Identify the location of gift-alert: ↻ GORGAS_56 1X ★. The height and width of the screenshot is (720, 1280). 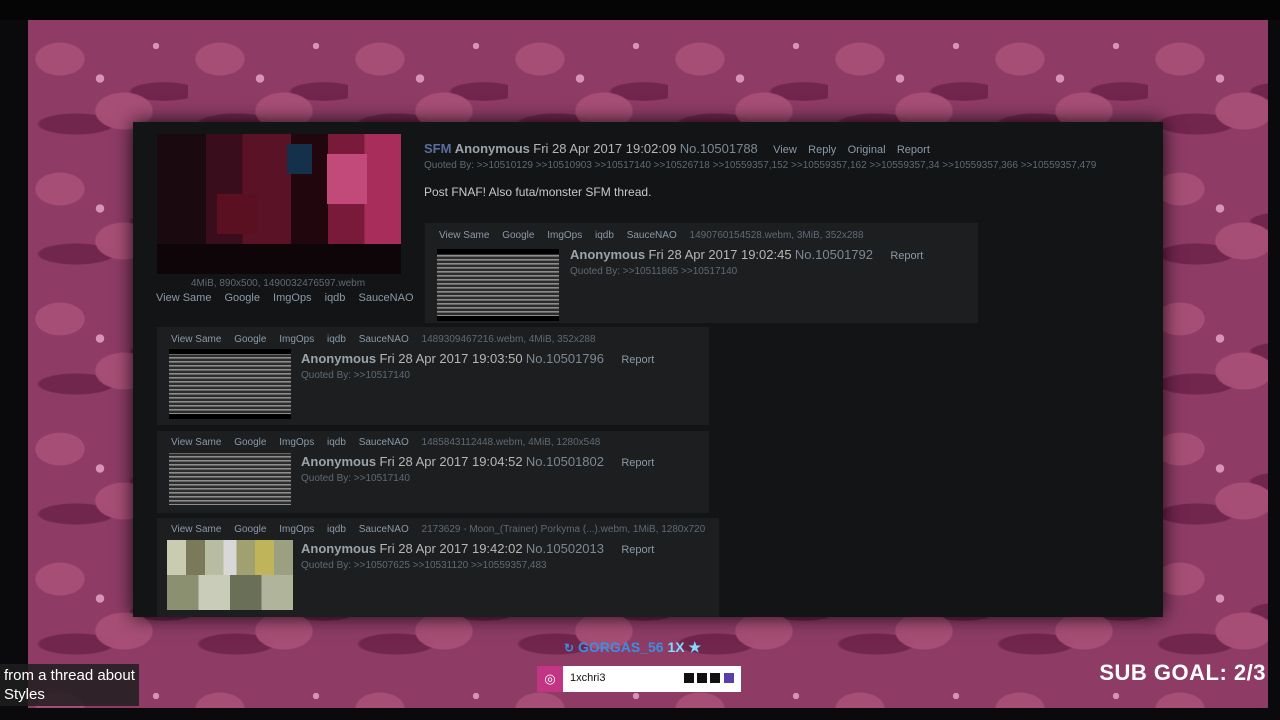
(632, 647).